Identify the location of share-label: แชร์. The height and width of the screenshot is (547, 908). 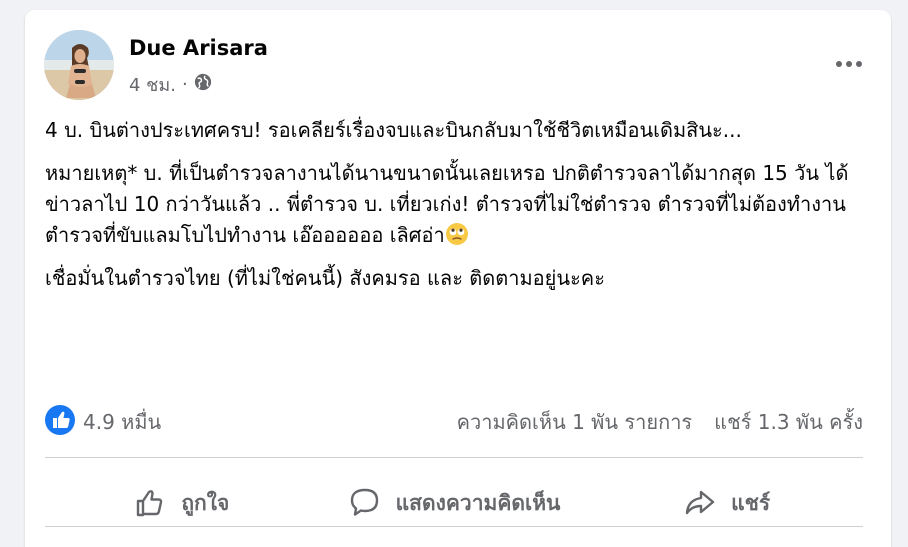
(751, 502).